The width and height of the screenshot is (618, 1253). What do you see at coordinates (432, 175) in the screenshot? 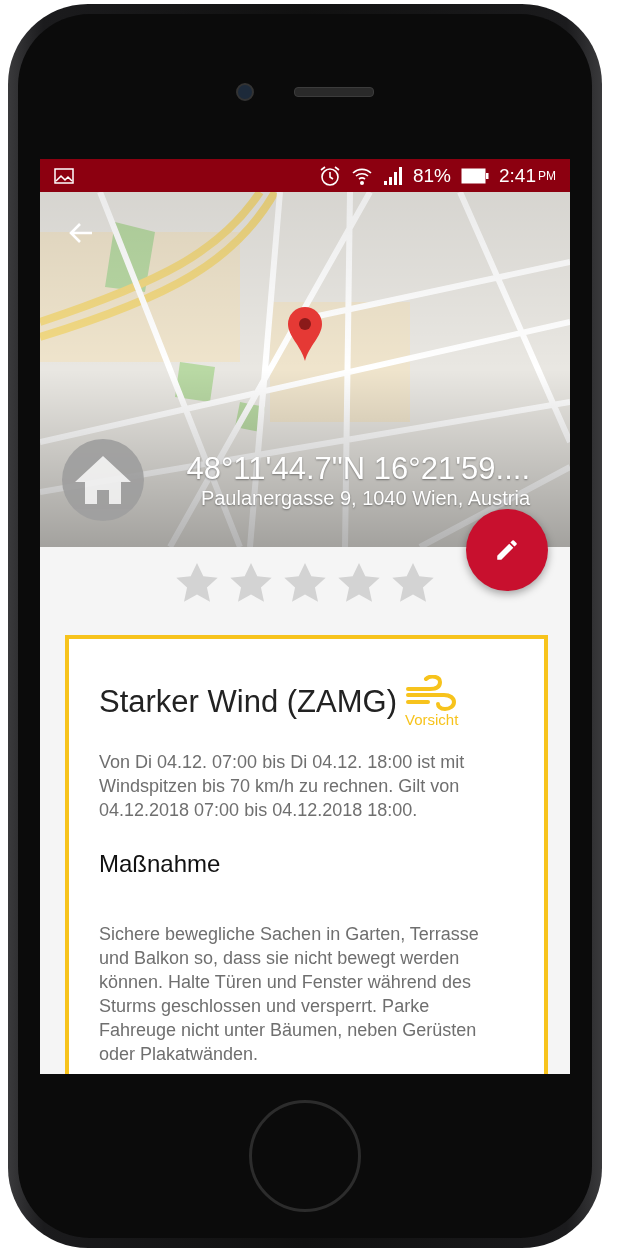
I see `battery-percent: 81%` at bounding box center [432, 175].